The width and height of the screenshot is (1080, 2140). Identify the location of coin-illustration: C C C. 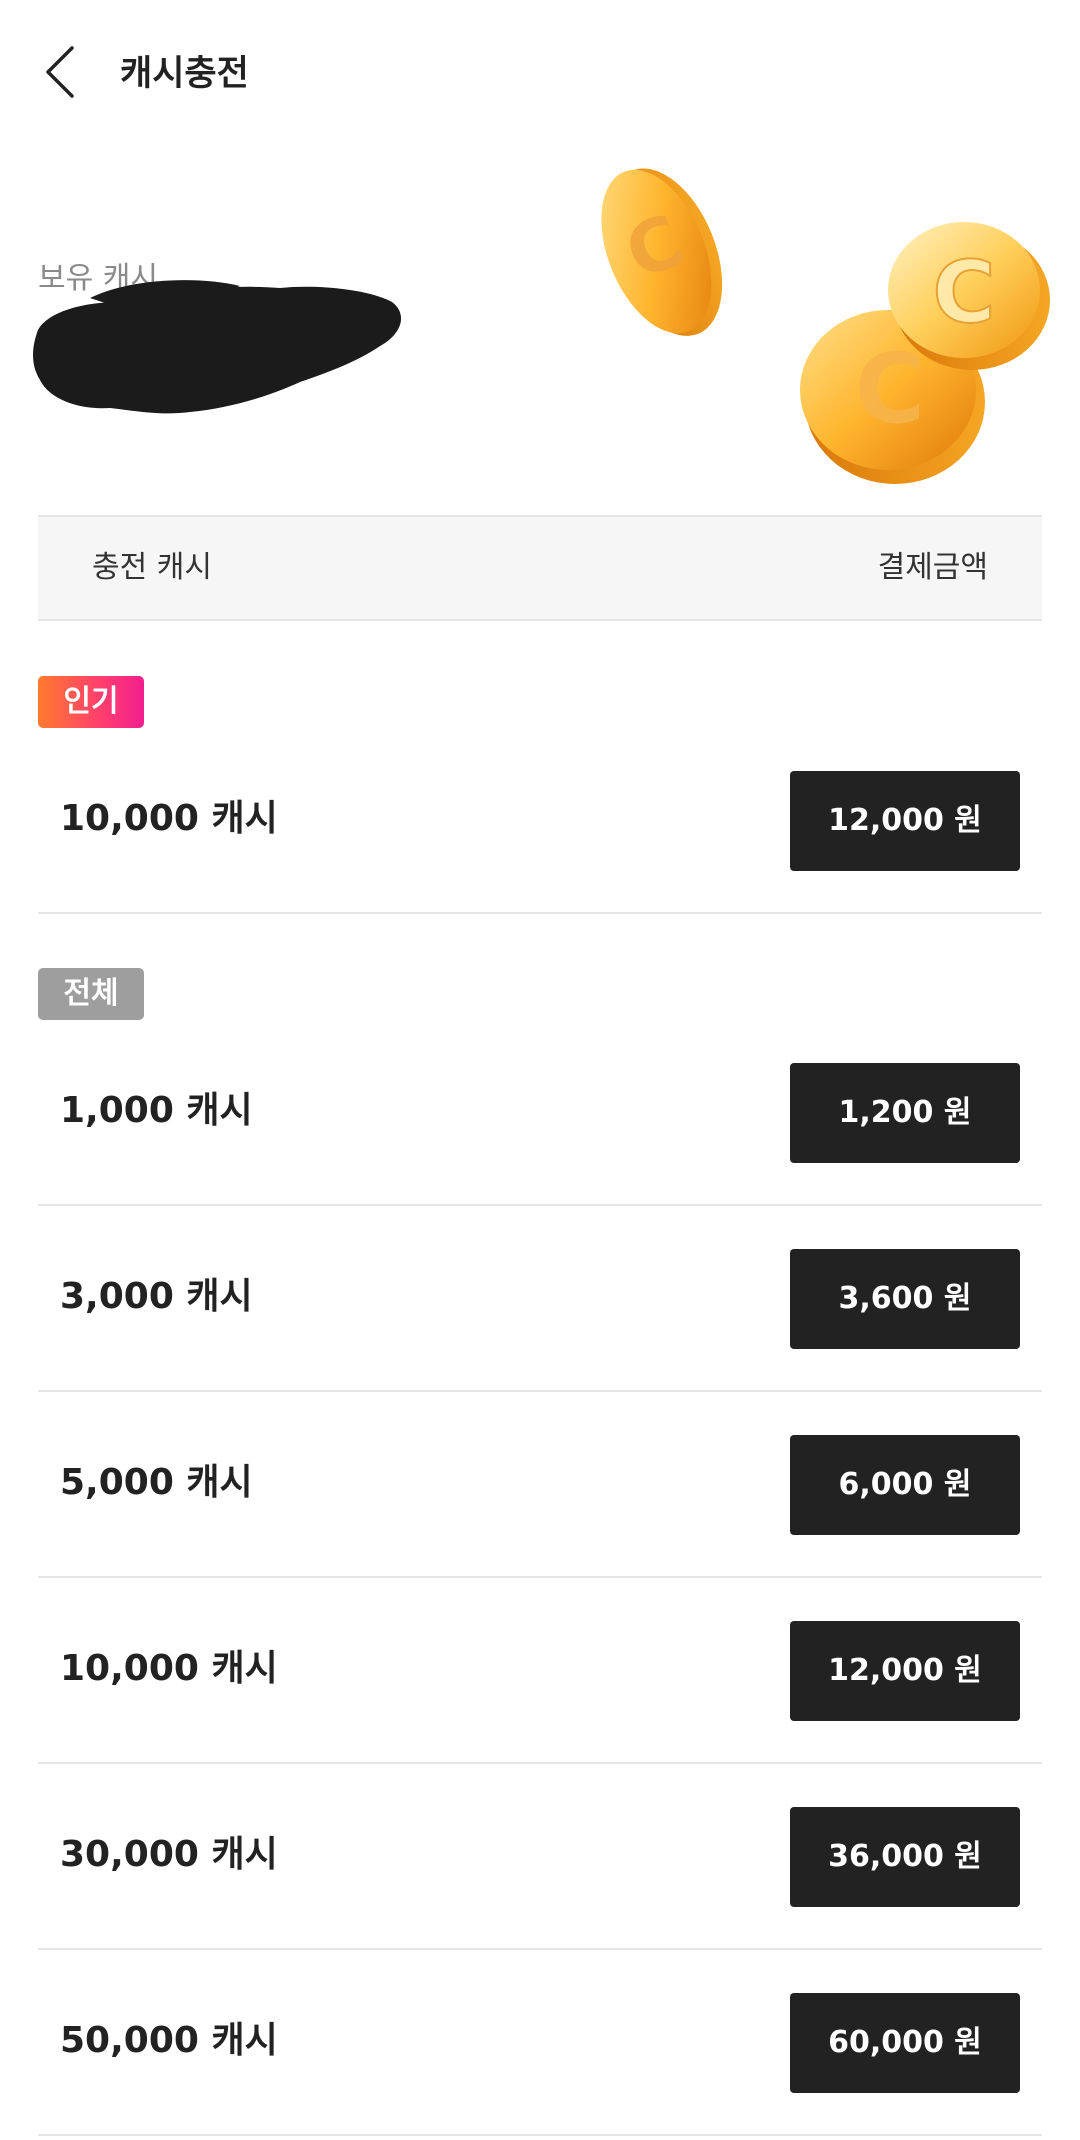
(825, 326).